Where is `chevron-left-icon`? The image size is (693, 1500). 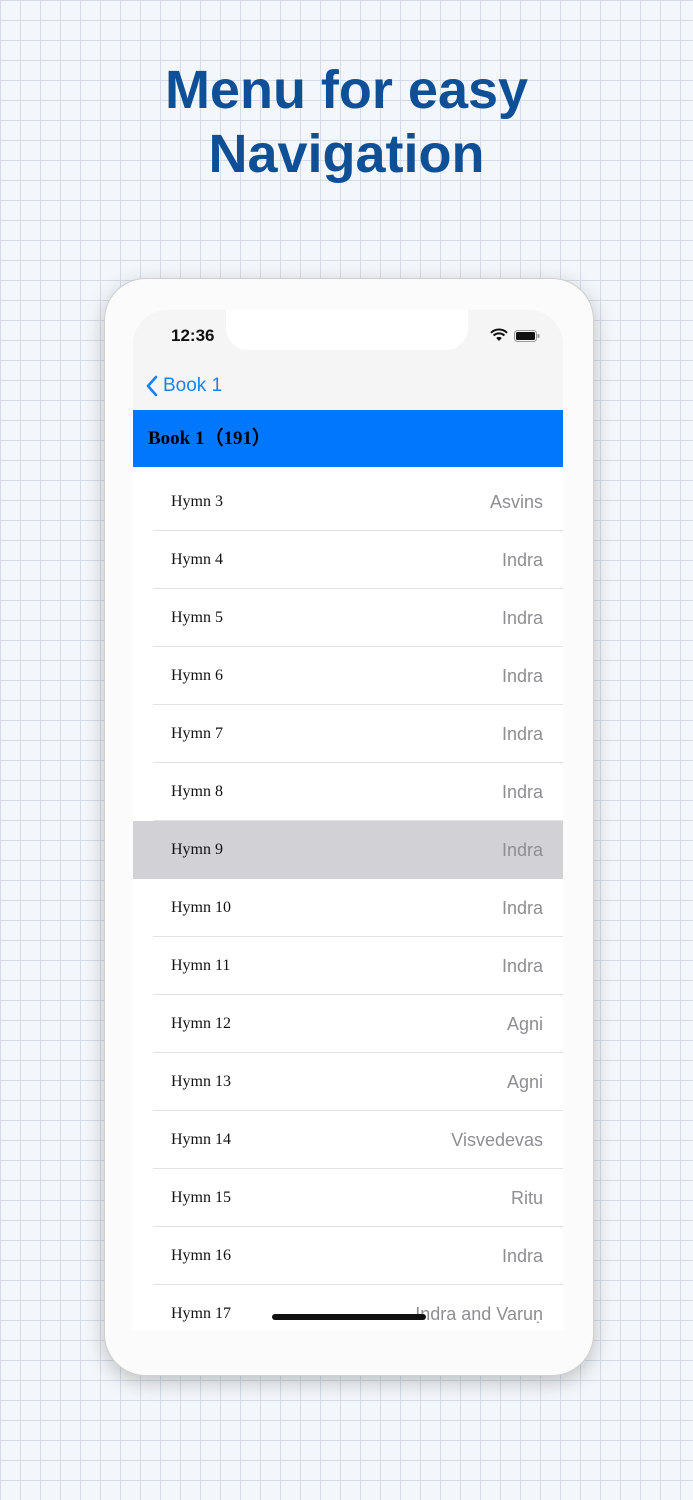 chevron-left-icon is located at coordinates (152, 386).